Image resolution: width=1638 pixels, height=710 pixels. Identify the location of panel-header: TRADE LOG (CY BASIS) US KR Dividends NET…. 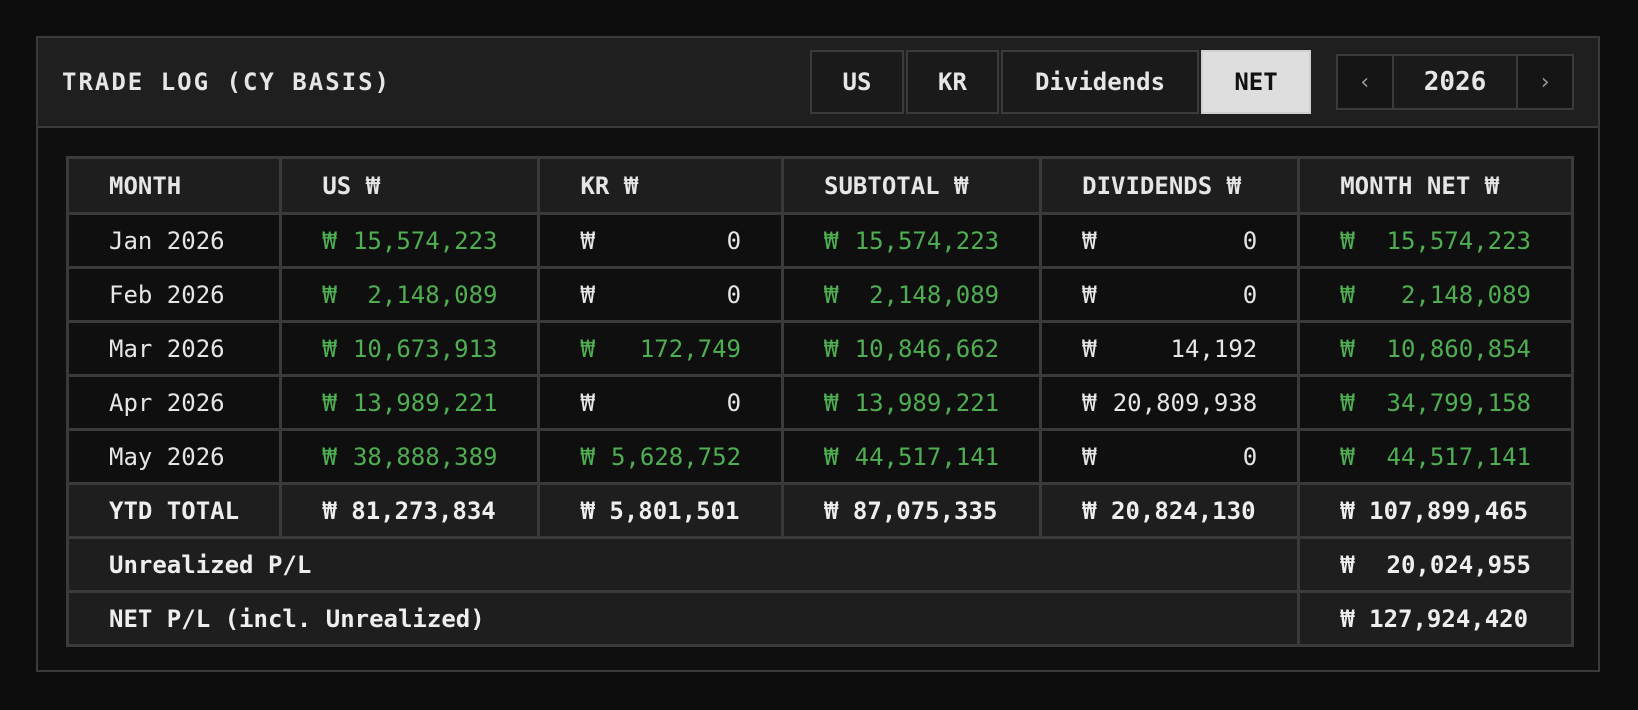
(818, 83).